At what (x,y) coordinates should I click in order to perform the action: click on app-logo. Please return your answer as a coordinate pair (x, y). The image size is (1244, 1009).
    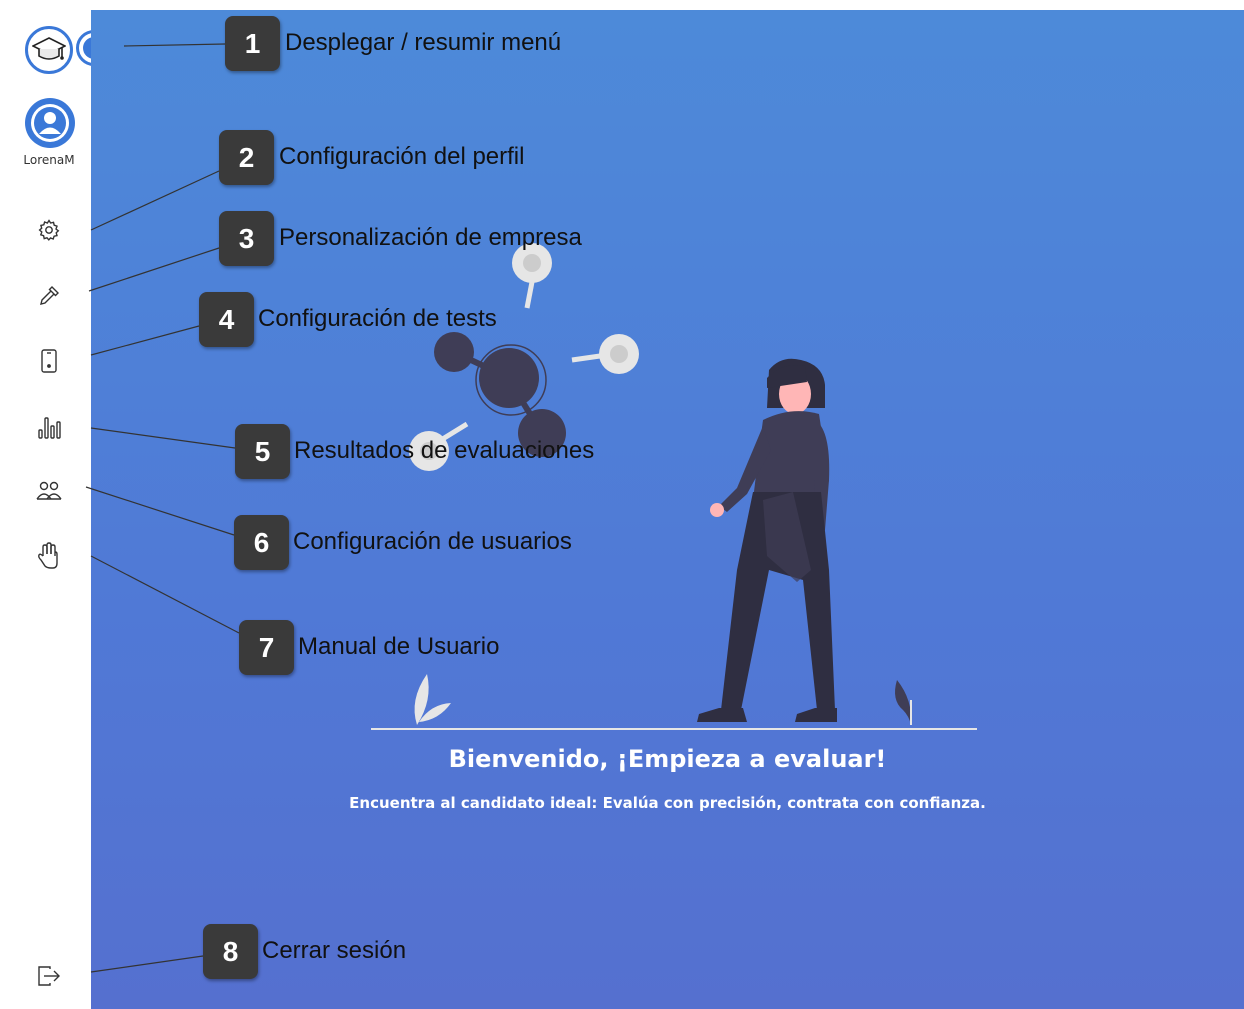
    Looking at the image, I should click on (49, 50).